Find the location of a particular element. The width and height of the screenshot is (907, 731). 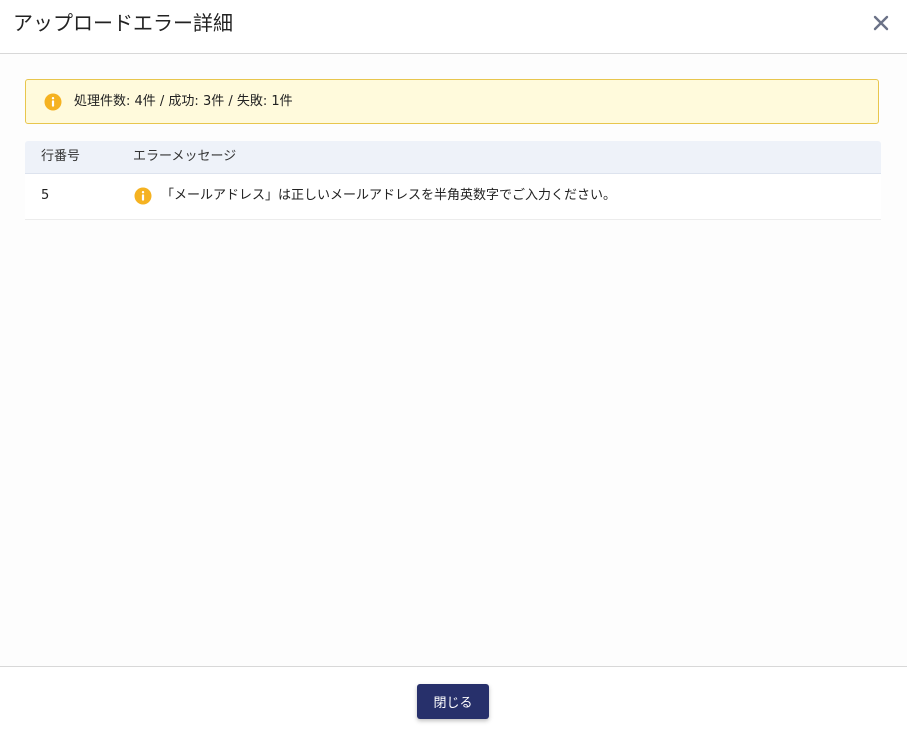

info-icon is located at coordinates (53, 102).